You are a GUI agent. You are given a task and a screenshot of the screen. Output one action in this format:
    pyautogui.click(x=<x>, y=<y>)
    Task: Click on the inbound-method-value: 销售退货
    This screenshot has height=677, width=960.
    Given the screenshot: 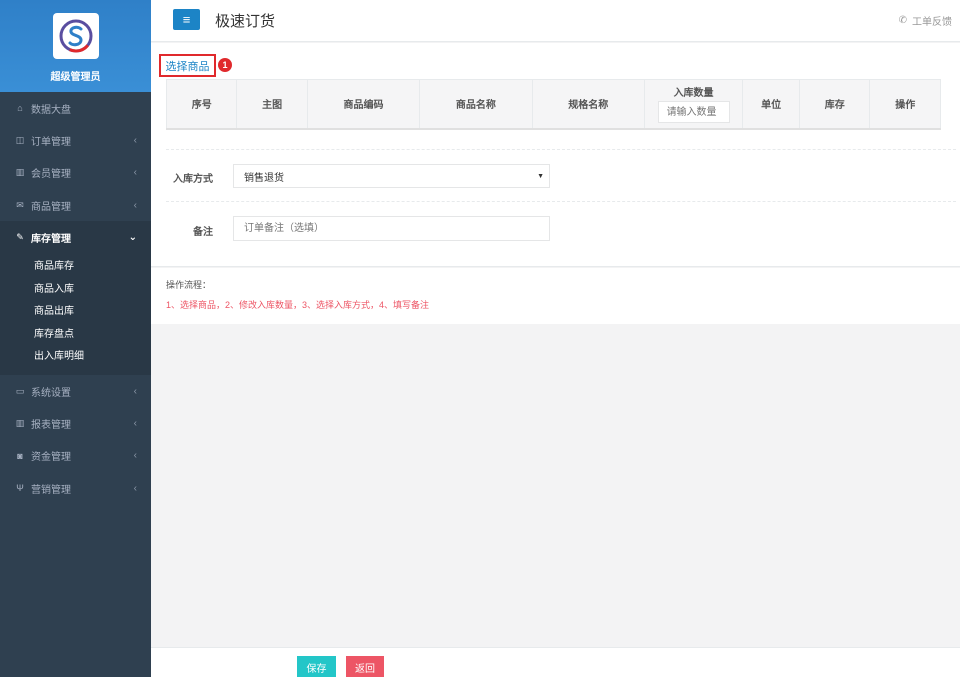 What is the action you would take?
    pyautogui.click(x=264, y=178)
    